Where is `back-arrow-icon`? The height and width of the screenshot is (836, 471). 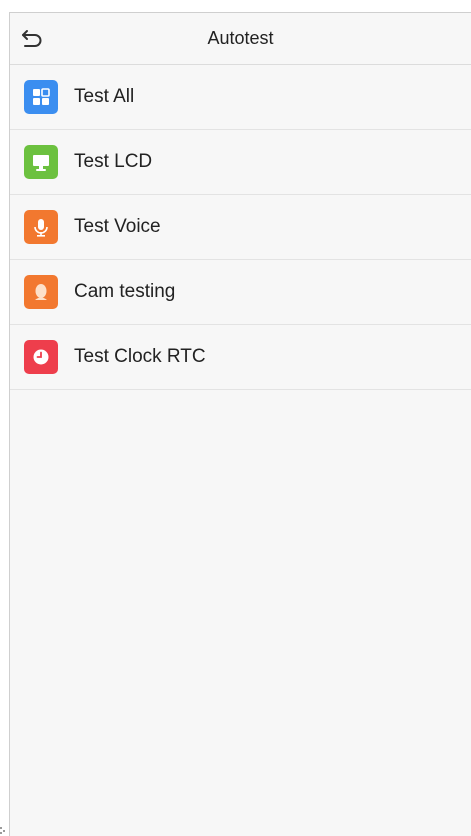
back-arrow-icon is located at coordinates (32, 38).